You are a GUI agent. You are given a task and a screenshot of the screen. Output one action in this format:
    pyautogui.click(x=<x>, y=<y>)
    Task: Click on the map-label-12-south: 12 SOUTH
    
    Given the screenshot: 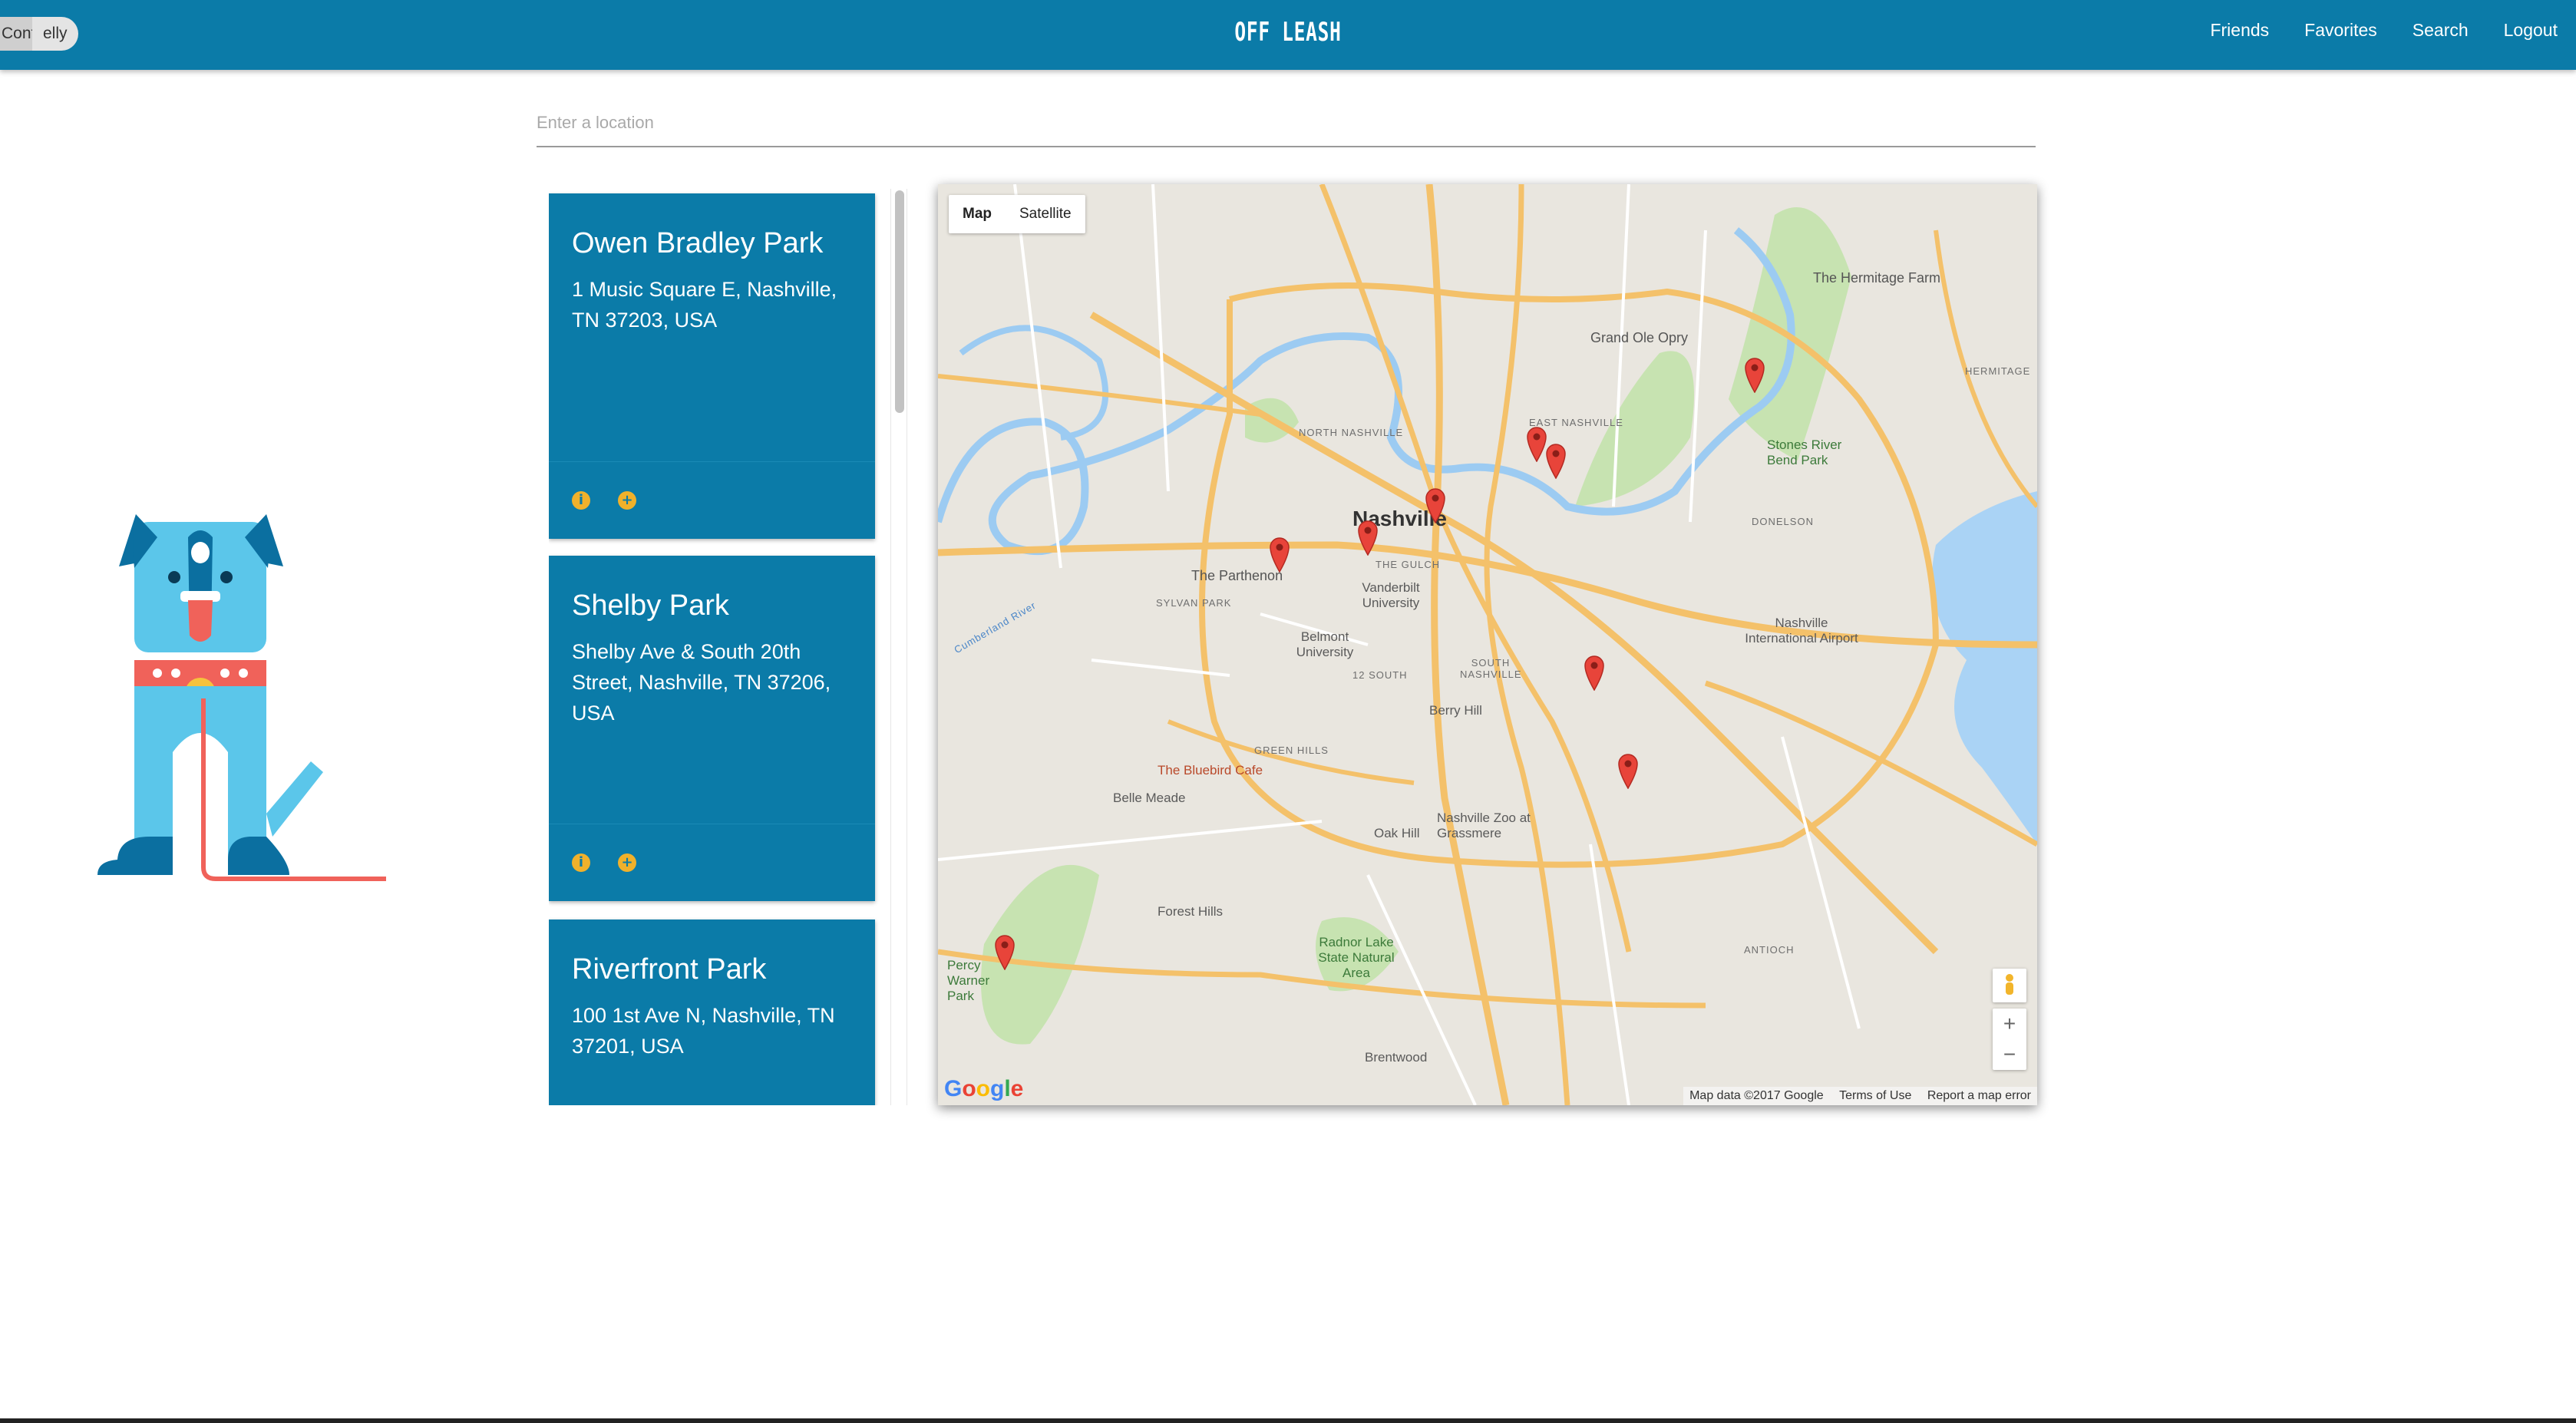 What is the action you would take?
    pyautogui.click(x=1380, y=675)
    